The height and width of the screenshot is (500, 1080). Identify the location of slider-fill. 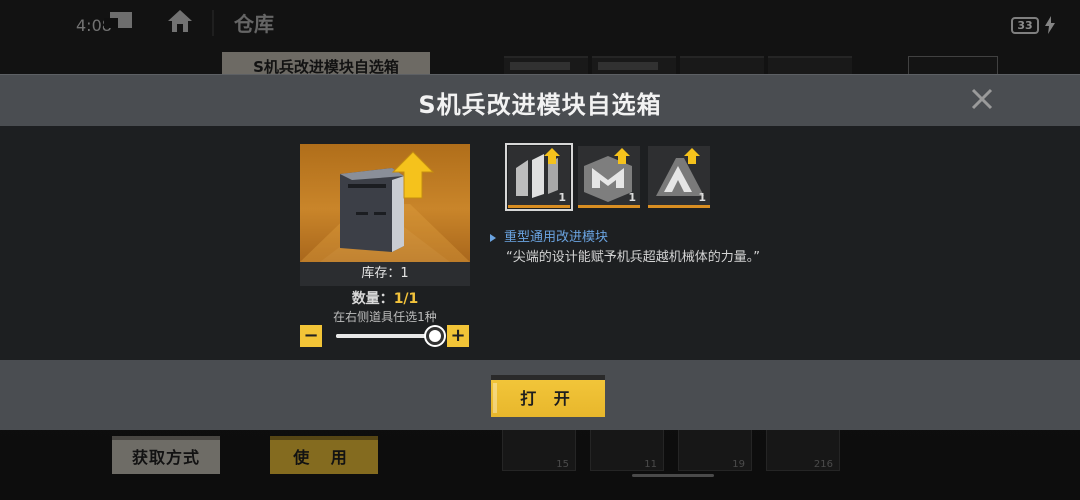
(386, 336).